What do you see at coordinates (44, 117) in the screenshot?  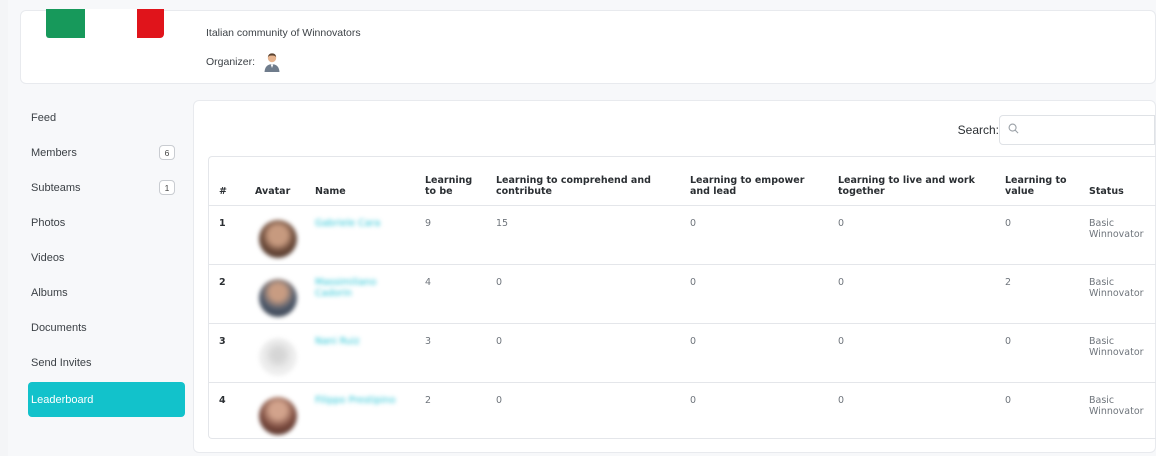 I see `sidebar-item-label: Feed` at bounding box center [44, 117].